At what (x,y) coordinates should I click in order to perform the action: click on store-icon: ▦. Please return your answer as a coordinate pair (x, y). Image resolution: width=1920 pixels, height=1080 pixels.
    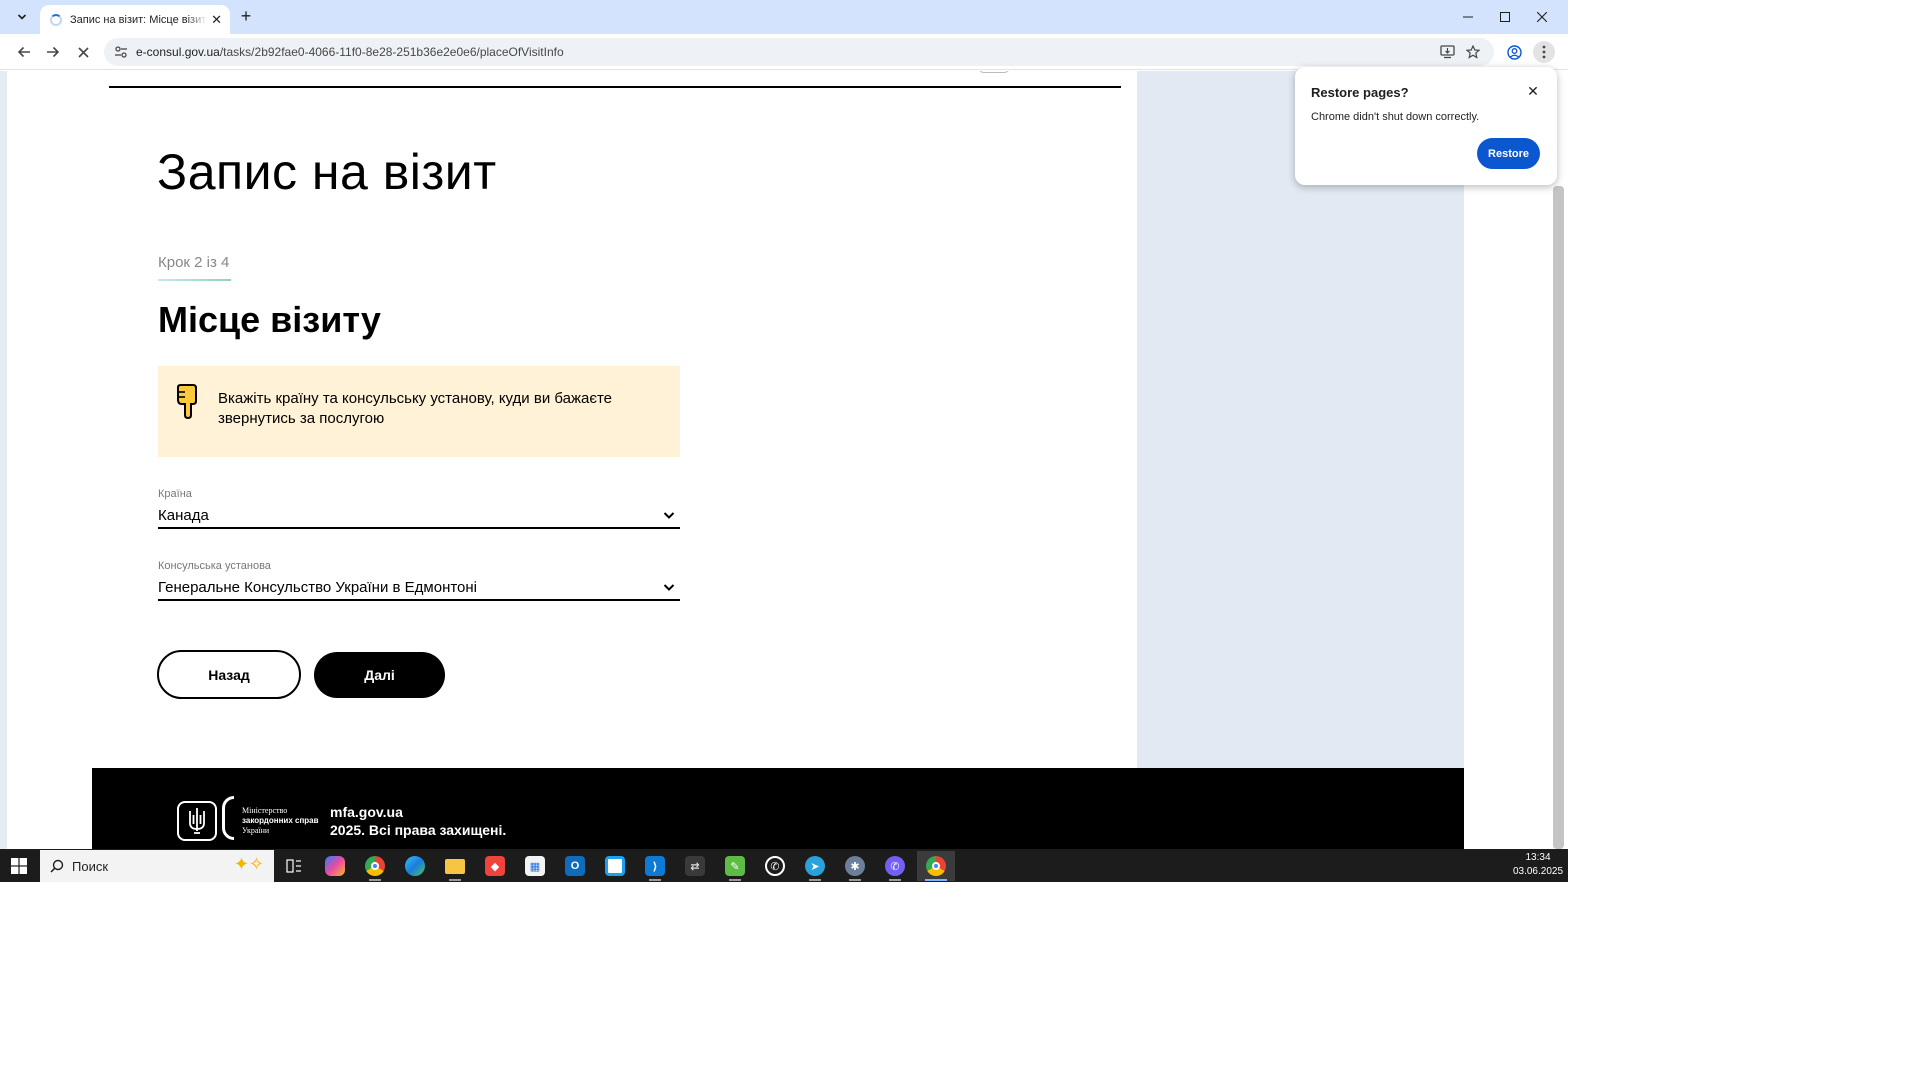
    Looking at the image, I should click on (535, 866).